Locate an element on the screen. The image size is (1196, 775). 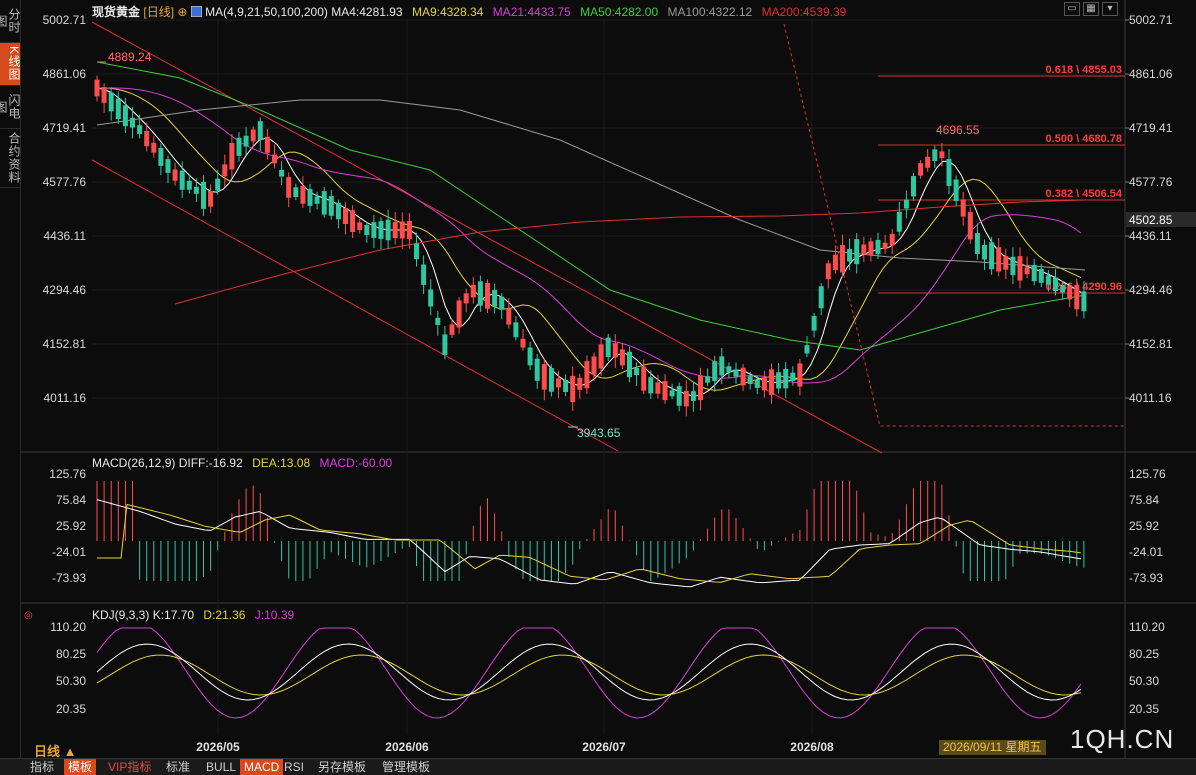
price-axis-label-left: 4294.46 is located at coordinates (65, 290).